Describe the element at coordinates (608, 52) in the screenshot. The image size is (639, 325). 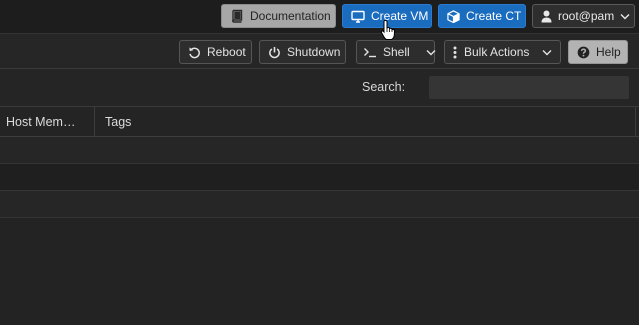
I see `help-label: Help` at that location.